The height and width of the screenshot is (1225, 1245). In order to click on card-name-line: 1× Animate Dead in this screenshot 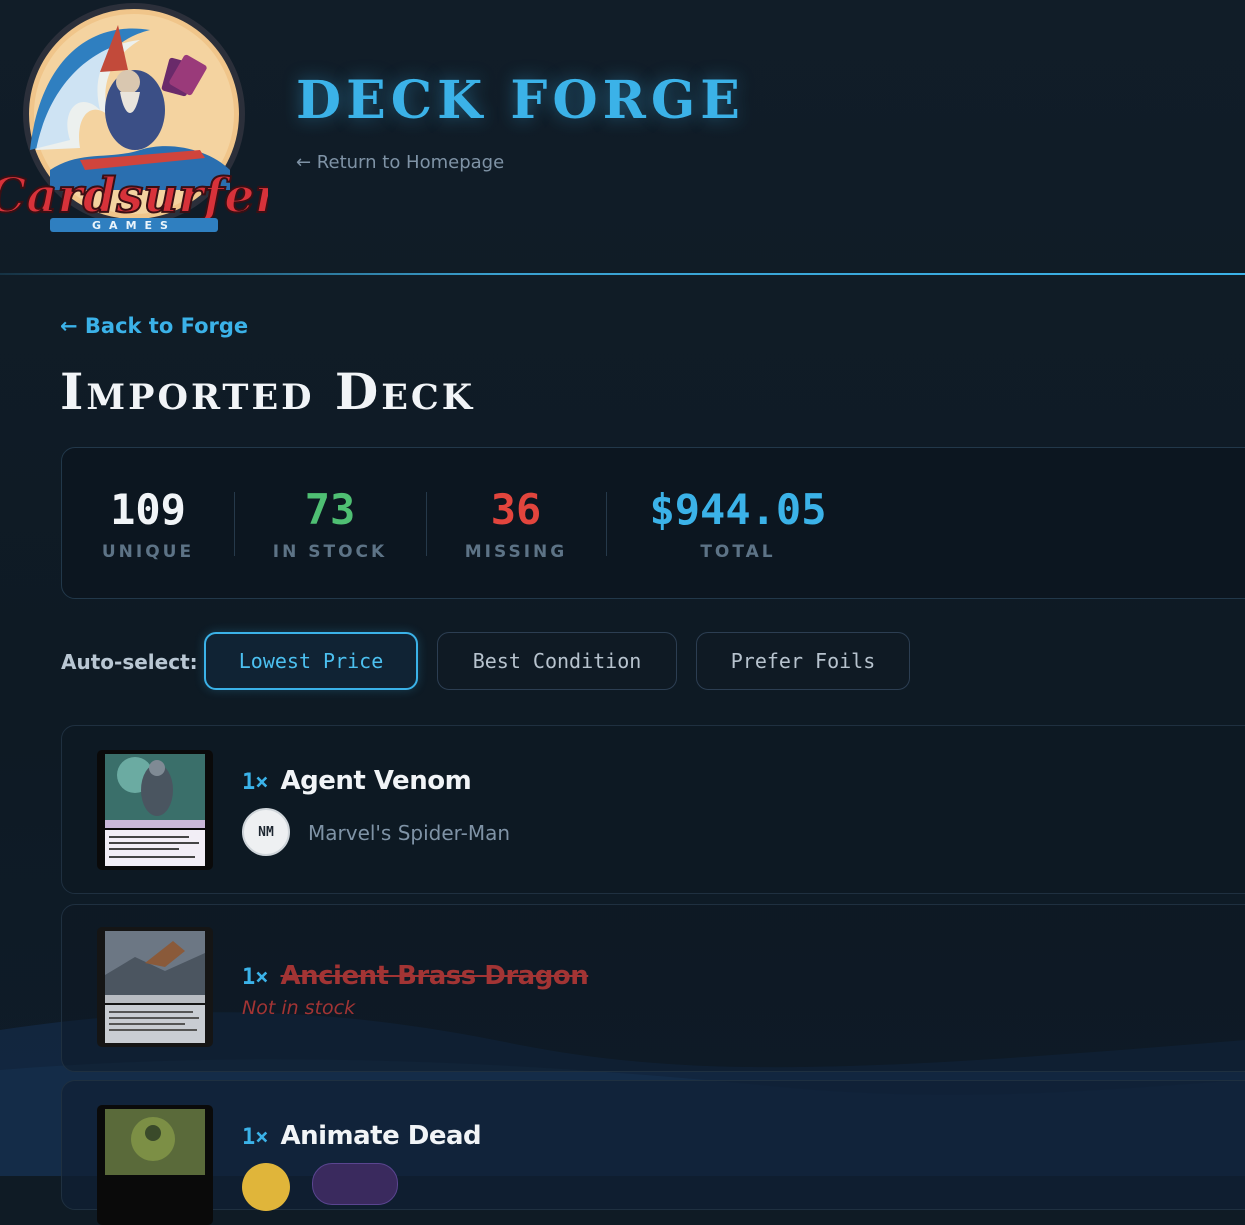, I will do `click(362, 1136)`.